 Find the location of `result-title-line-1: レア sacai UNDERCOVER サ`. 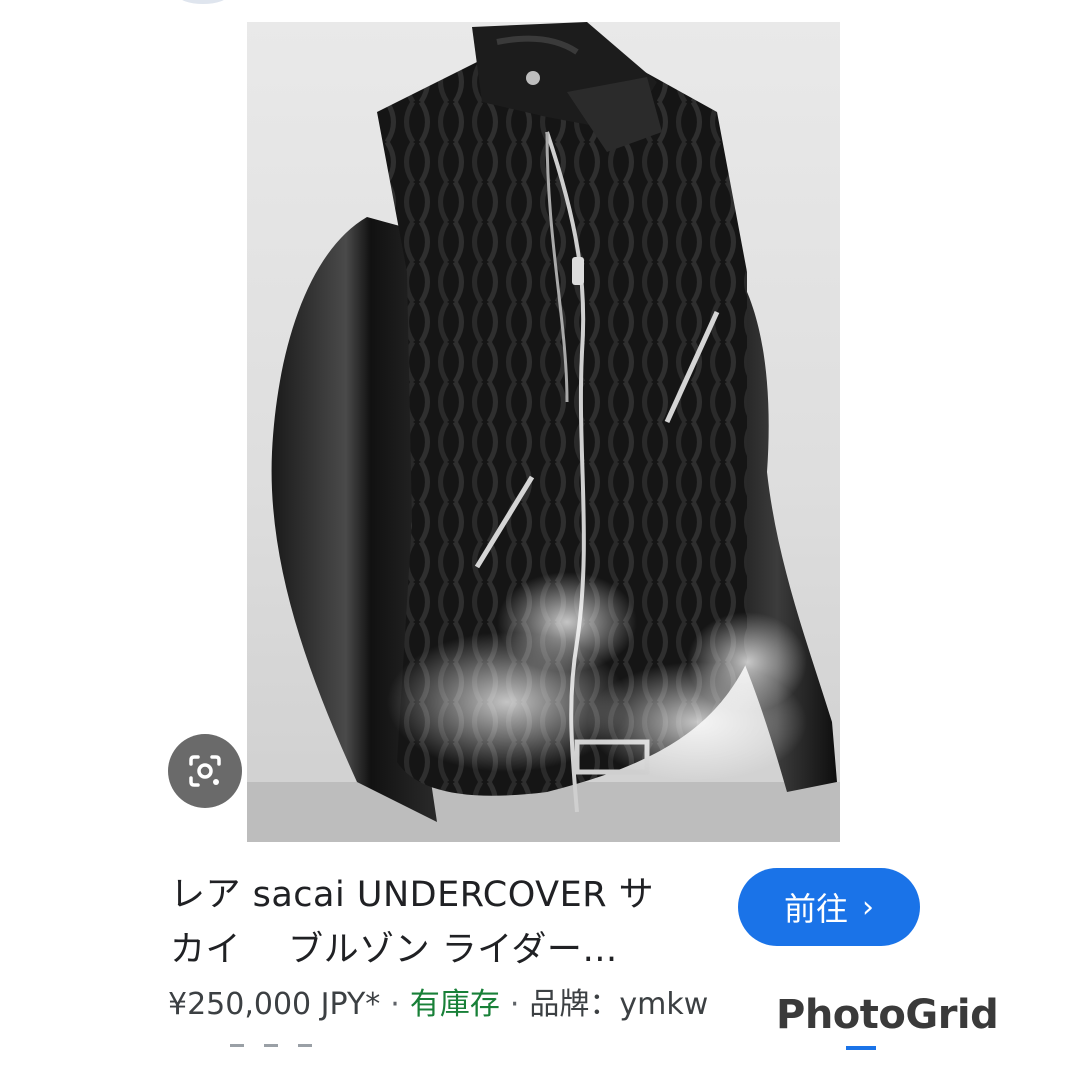

result-title-line-1: レア sacai UNDERCOVER サ is located at coordinates (412, 895).